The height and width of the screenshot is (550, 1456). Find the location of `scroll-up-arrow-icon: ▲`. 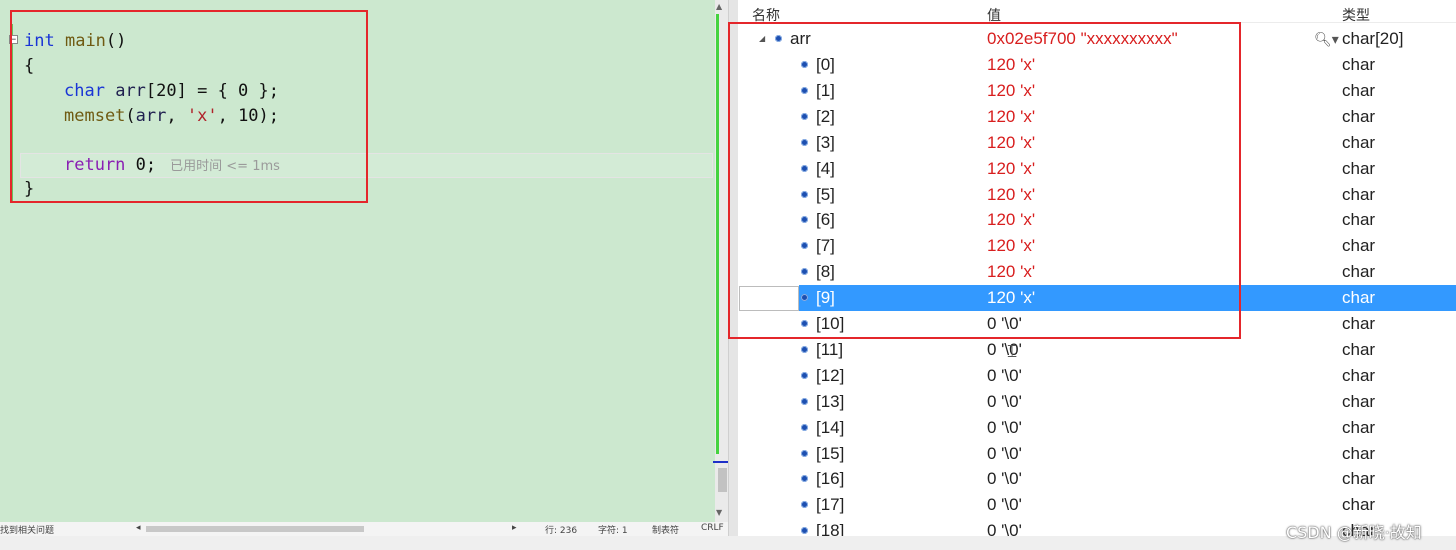

scroll-up-arrow-icon: ▲ is located at coordinates (719, 6).